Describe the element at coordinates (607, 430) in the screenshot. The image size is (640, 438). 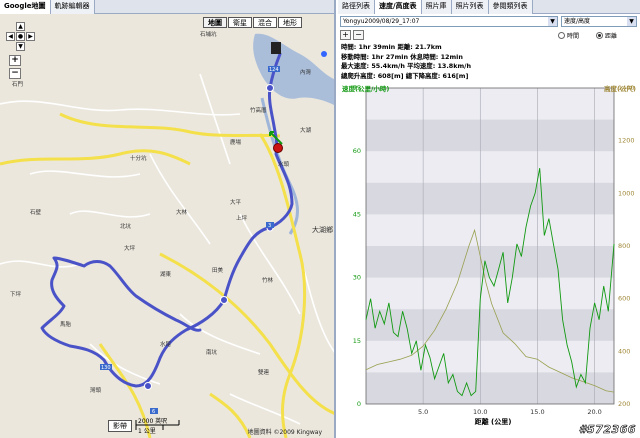
I see `watermark-label: #572366` at that location.